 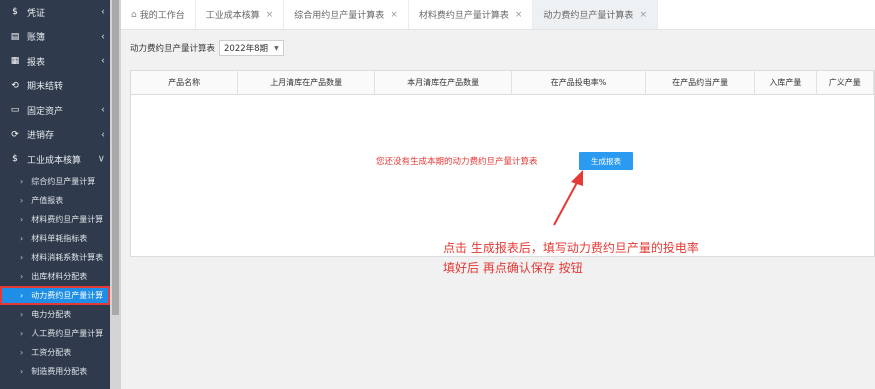 I want to click on submenu-item: › 材料费约旦产量计算, so click(x=55, y=219).